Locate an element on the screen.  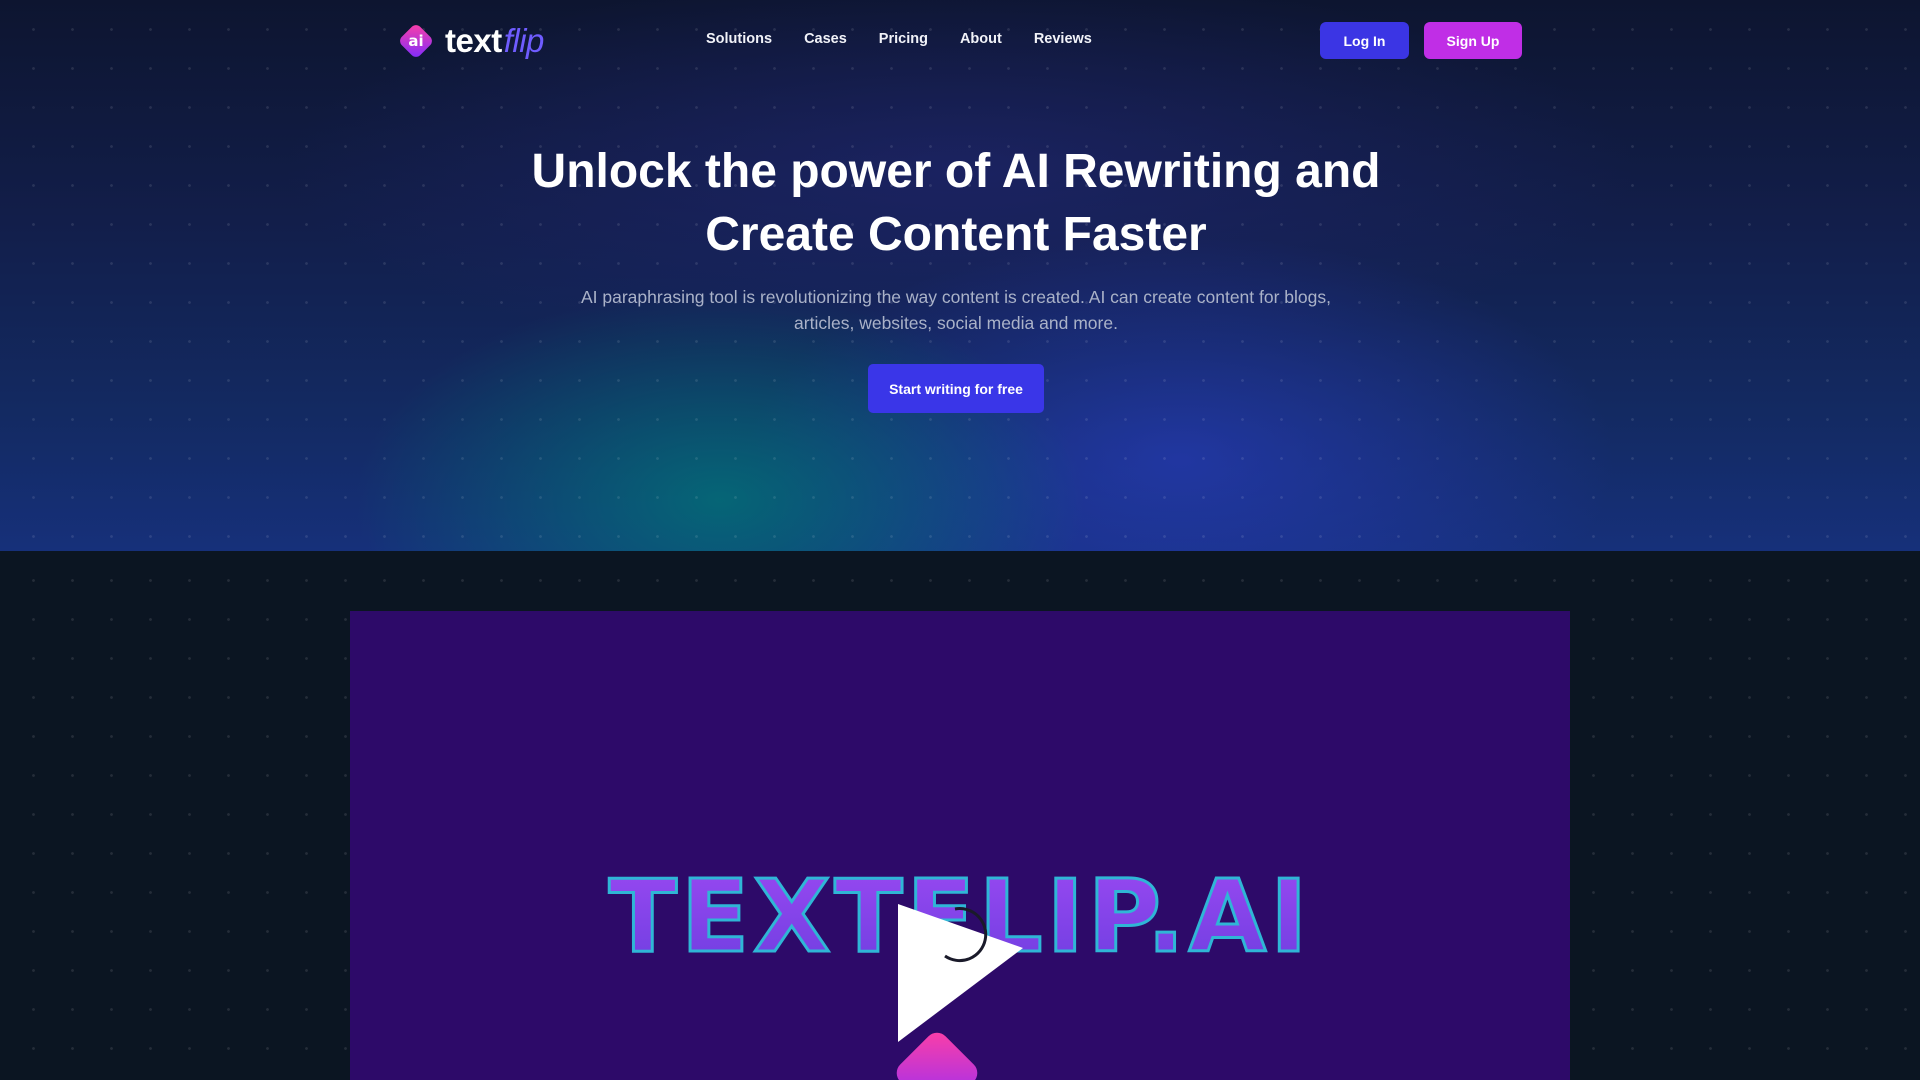
nav-link-about: About is located at coordinates (981, 39).